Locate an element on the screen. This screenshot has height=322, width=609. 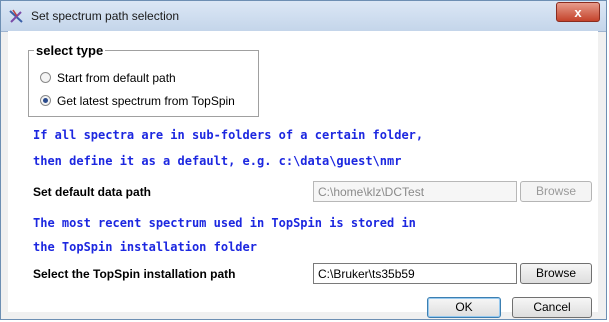
topspin-path-field: C:\Bruker\ts35b59 is located at coordinates (415, 273).